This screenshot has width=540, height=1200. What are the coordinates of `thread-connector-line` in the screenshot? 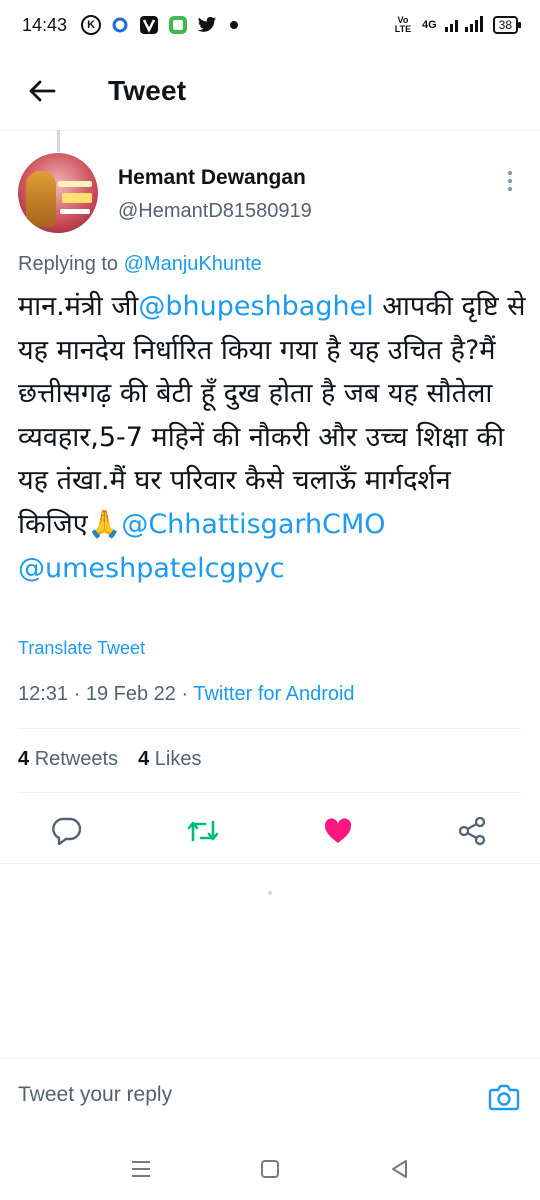 It's located at (58, 141).